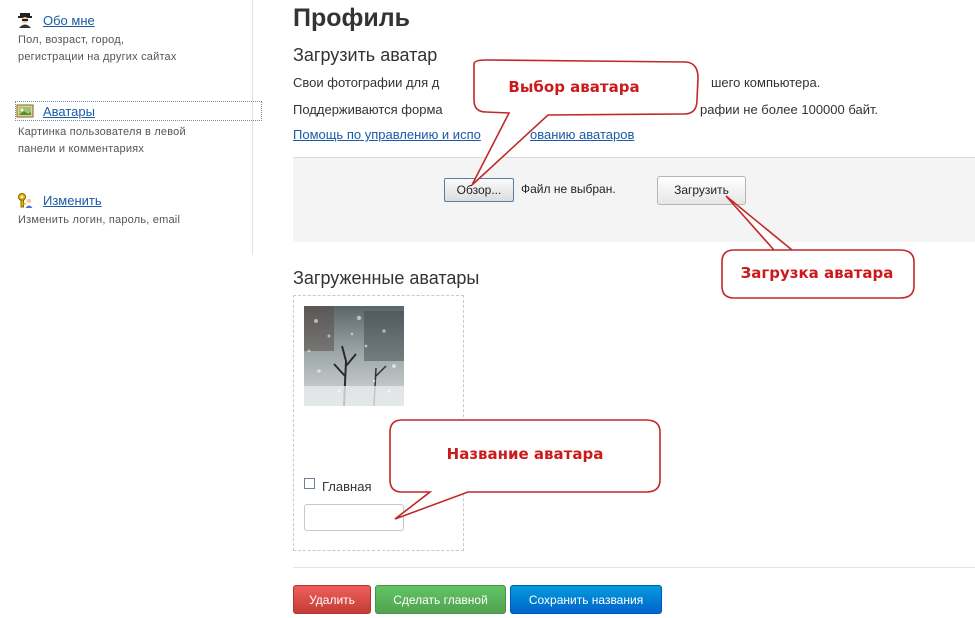 The image size is (975, 618). I want to click on callout-choose: Выбор аватара, so click(574, 87).